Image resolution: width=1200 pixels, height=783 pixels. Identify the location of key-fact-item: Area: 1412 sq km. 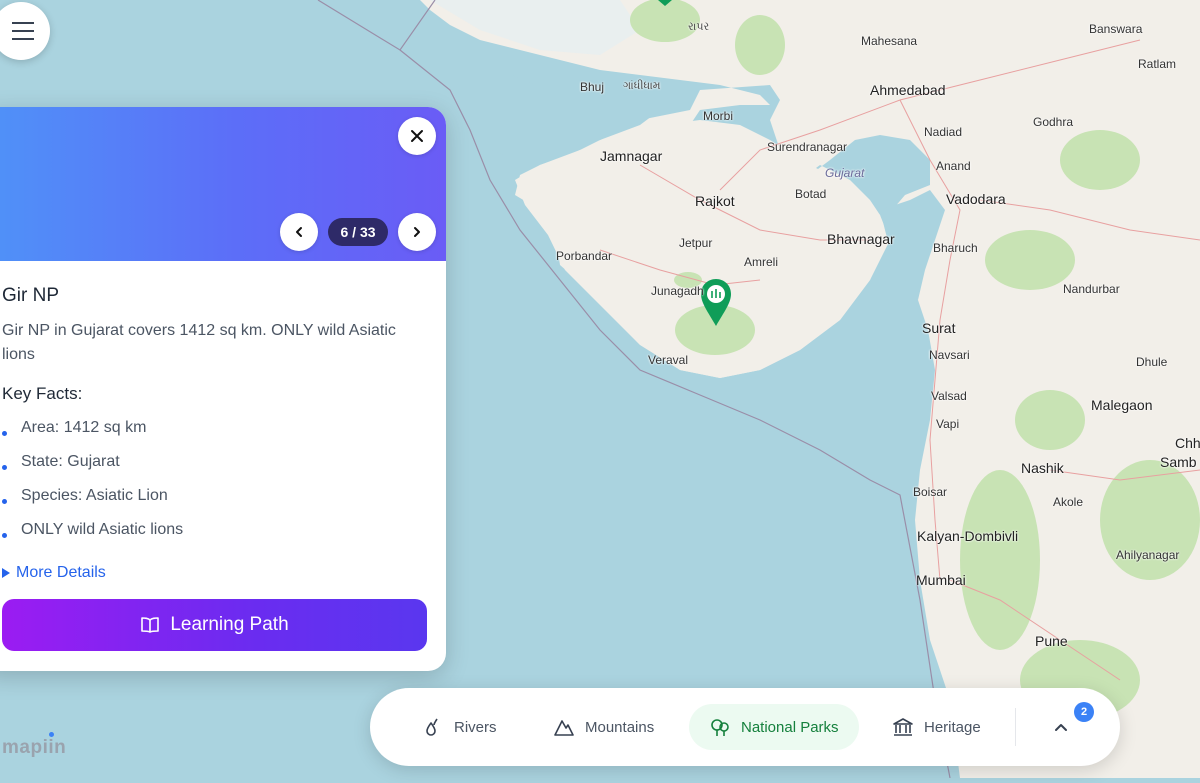
(92, 432).